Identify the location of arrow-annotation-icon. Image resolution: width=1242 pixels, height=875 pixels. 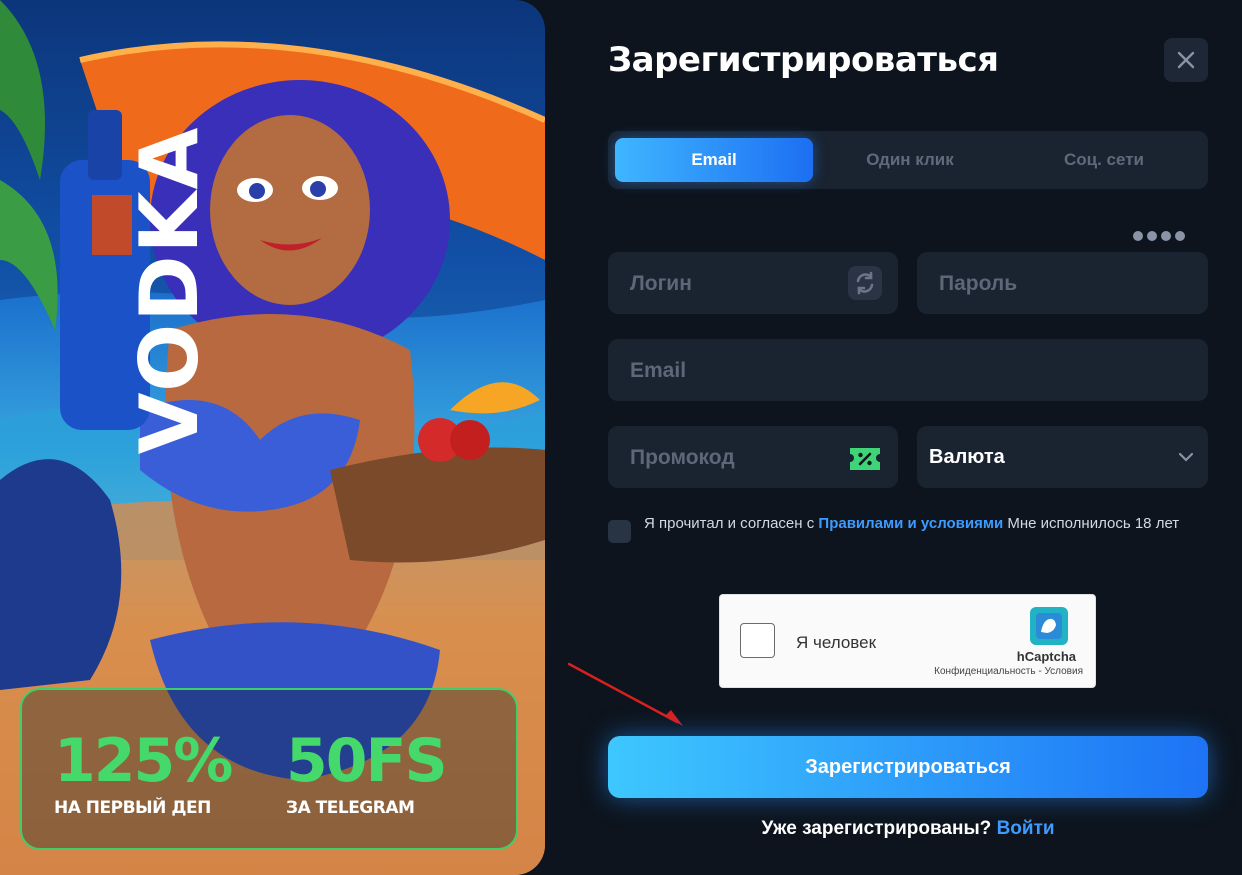
(625, 694).